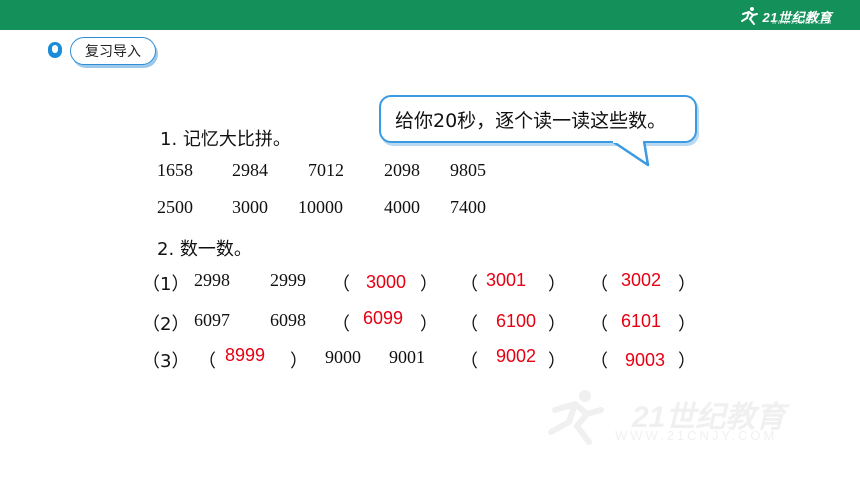 The height and width of the screenshot is (484, 860). What do you see at coordinates (386, 282) in the screenshot?
I see `answer: 3000` at bounding box center [386, 282].